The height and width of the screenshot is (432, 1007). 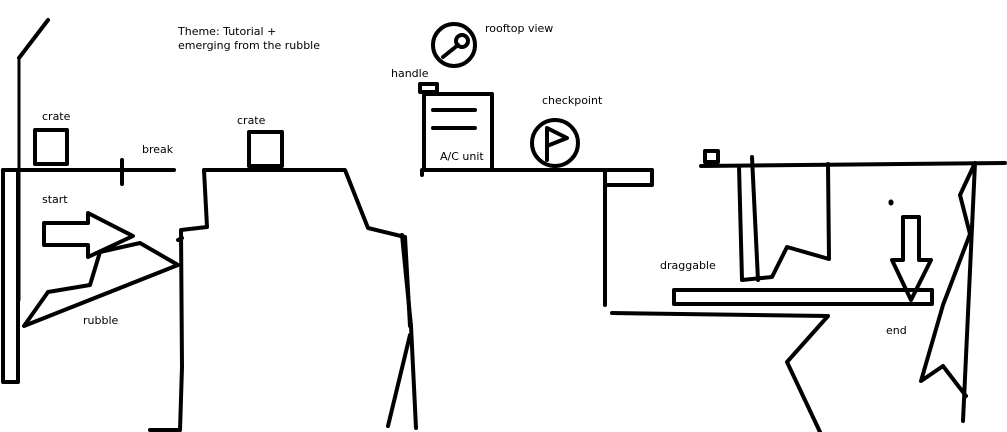 What do you see at coordinates (88, 235) in the screenshot?
I see `start-arrow` at bounding box center [88, 235].